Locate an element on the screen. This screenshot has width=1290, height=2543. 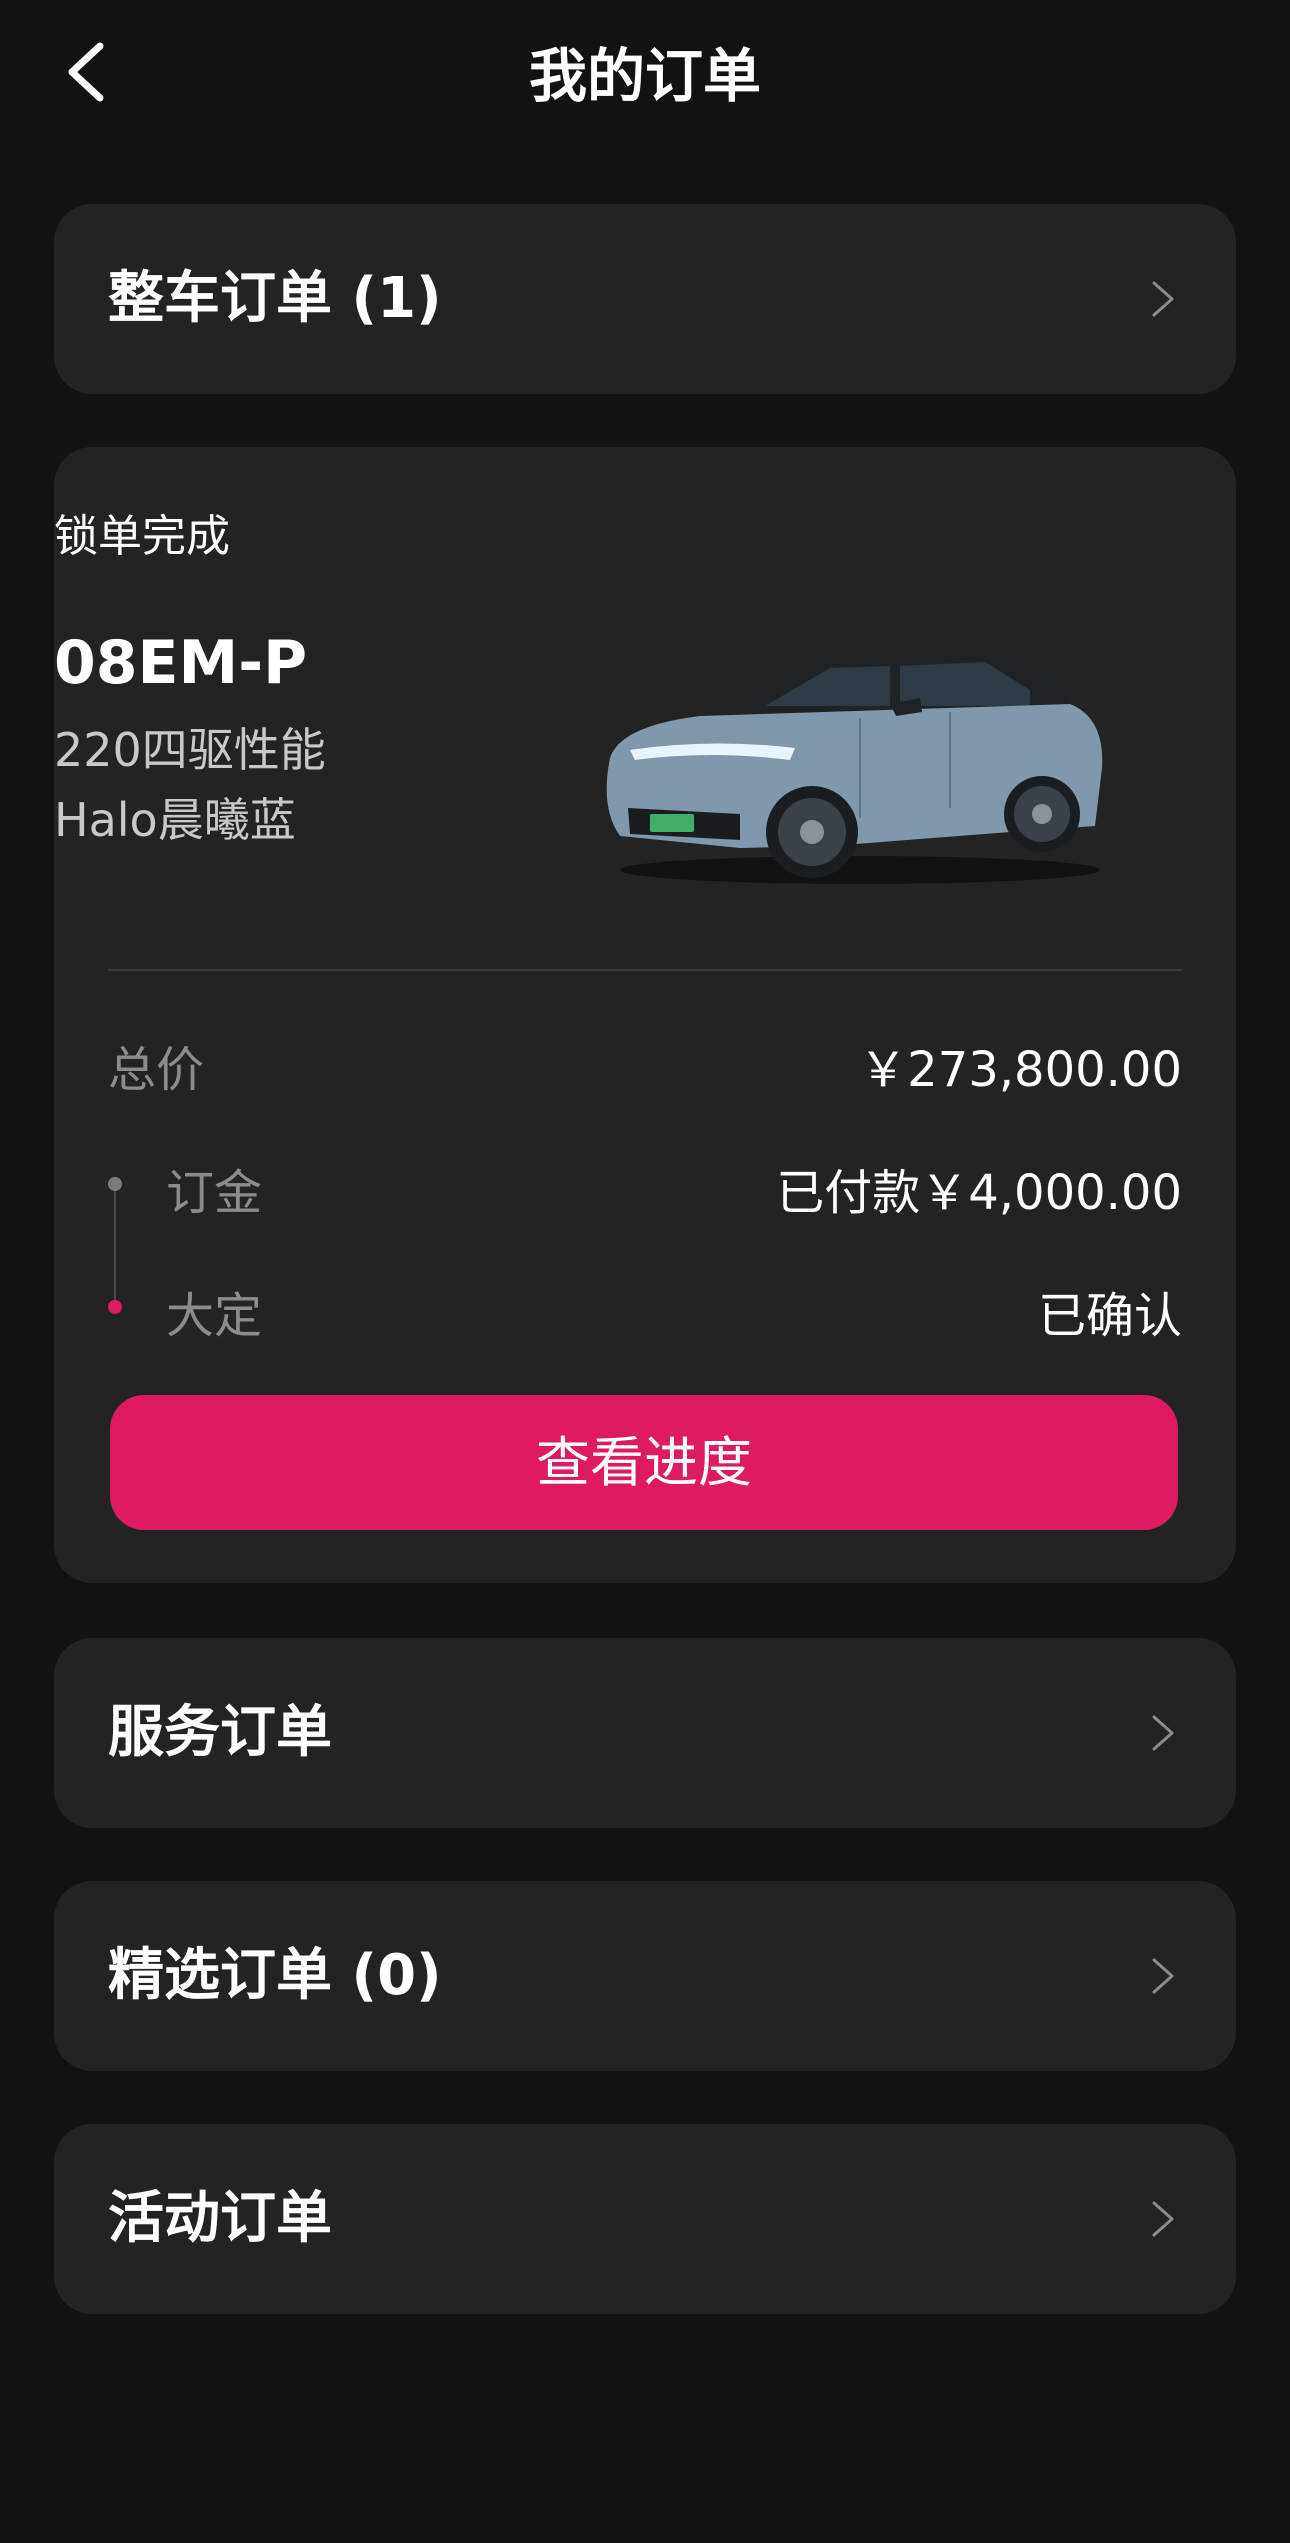
activity-orders-row: 活动订单 is located at coordinates (645, 2219).